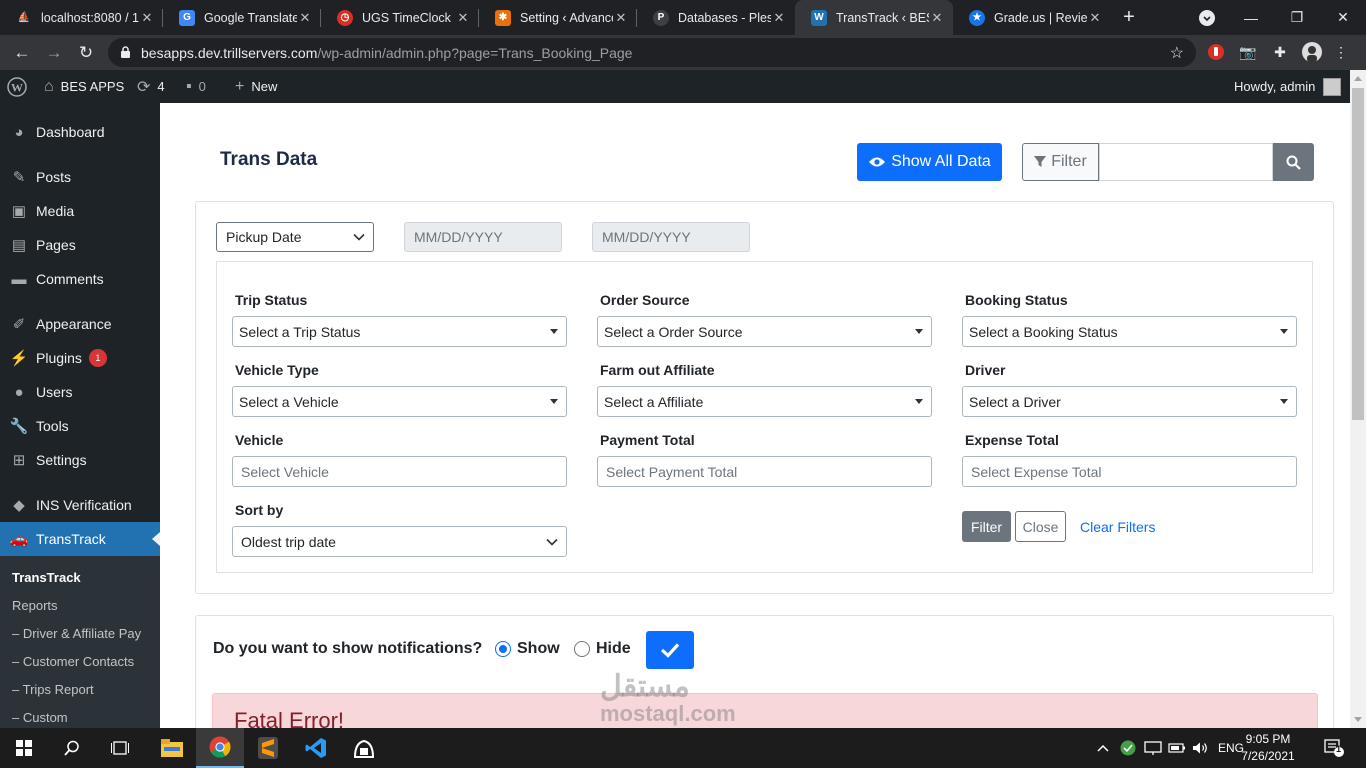 Image resolution: width=1366 pixels, height=768 pixels. I want to click on bookmark-star-icon: ☆, so click(1177, 53).